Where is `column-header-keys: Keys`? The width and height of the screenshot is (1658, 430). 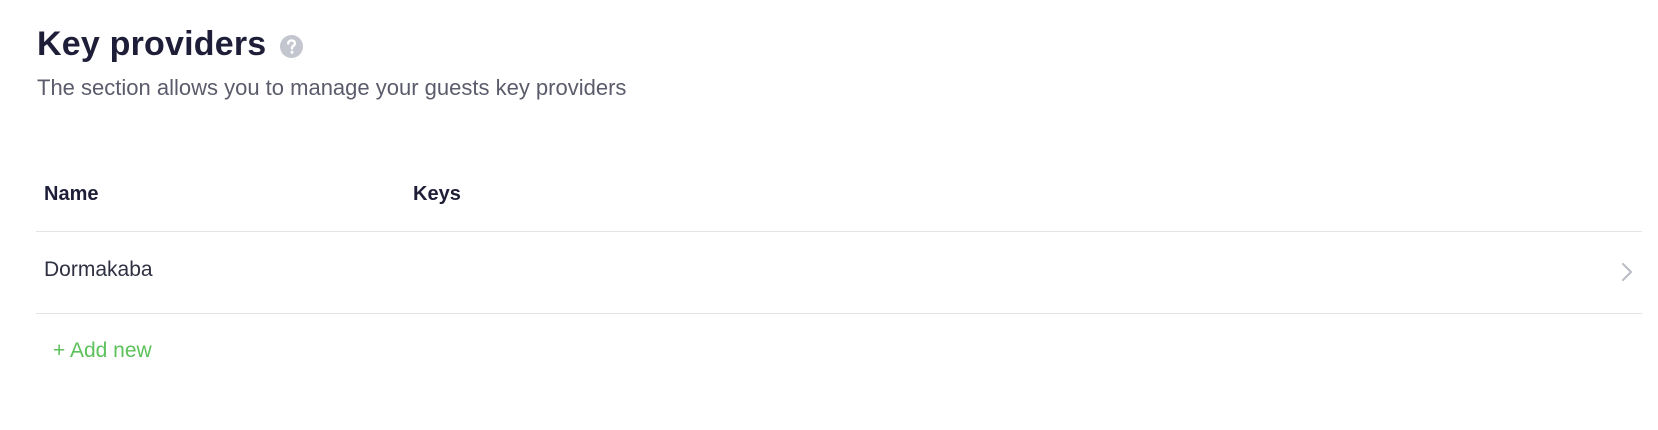
column-header-keys: Keys is located at coordinates (437, 194).